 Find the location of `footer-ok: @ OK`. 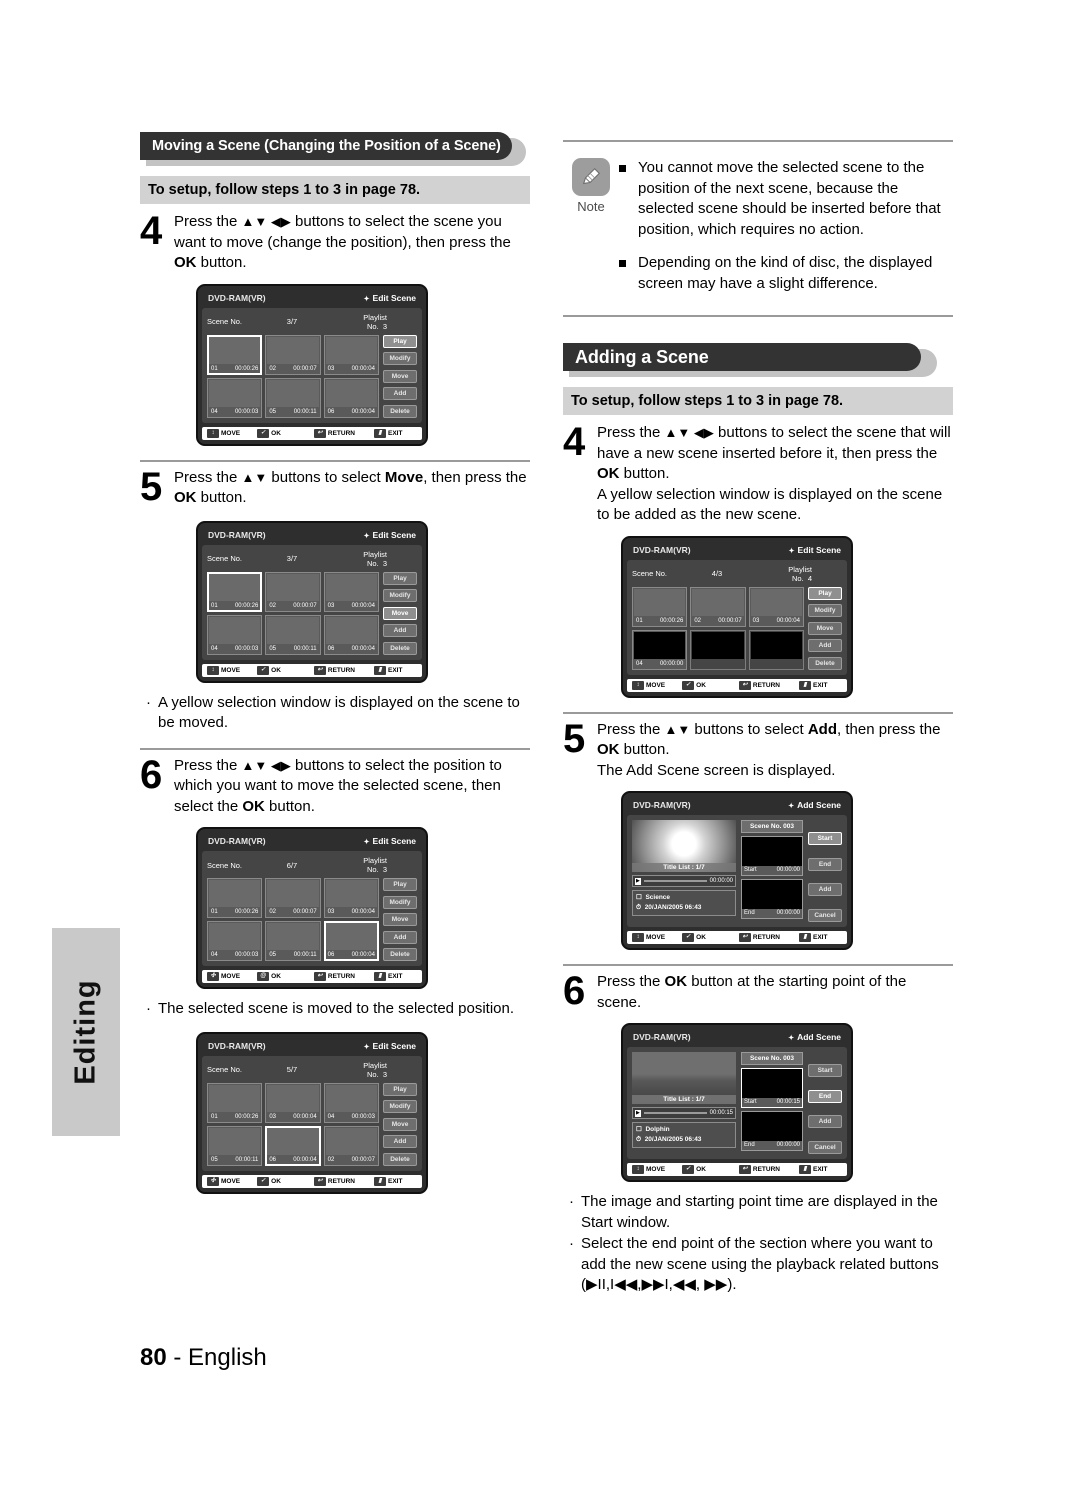

footer-ok: @ OK is located at coordinates (269, 976).